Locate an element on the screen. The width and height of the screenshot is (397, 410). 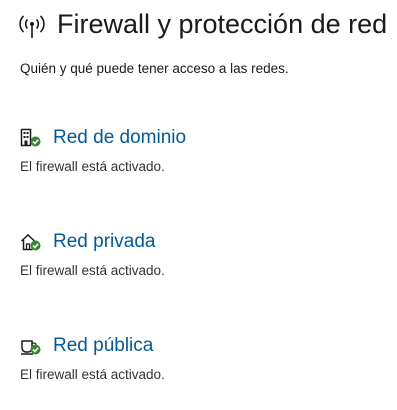
private-firewall-status: El firewall está activado. is located at coordinates (92, 270).